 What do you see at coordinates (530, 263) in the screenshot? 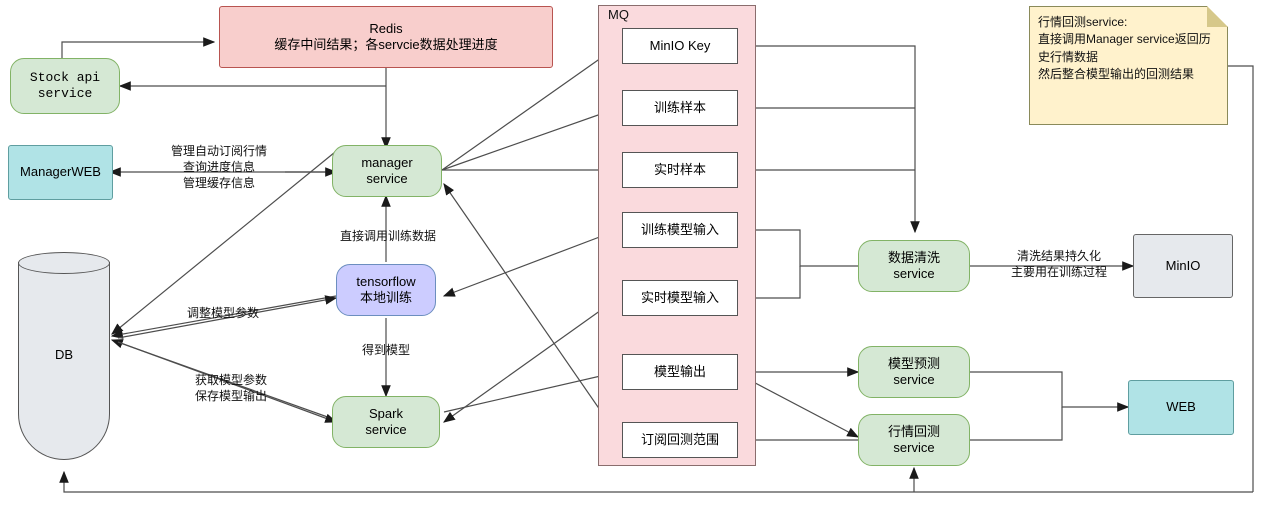
I see `wire-traininput-tensorflow` at bounding box center [530, 263].